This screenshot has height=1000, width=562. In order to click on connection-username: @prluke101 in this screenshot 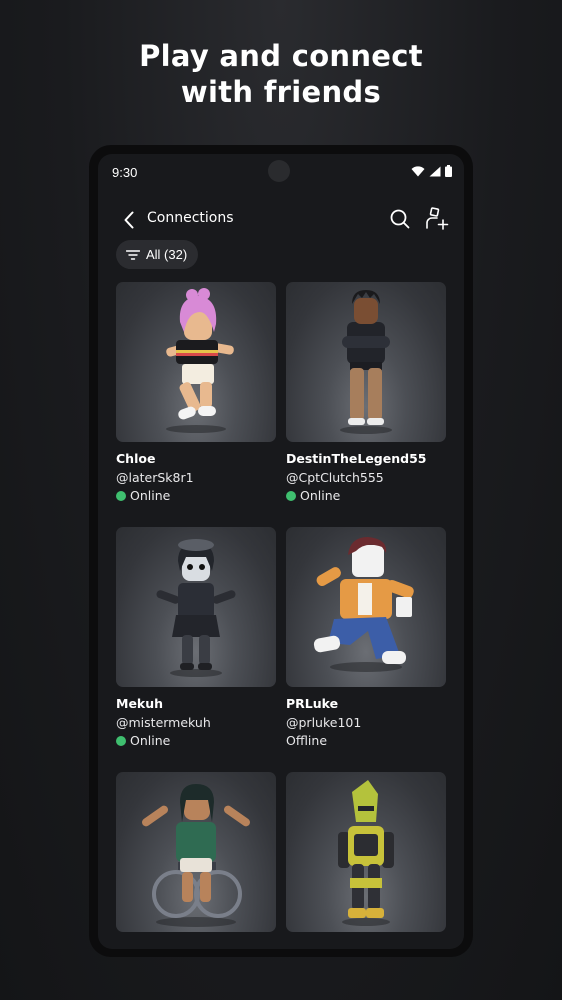, I will do `click(324, 722)`.